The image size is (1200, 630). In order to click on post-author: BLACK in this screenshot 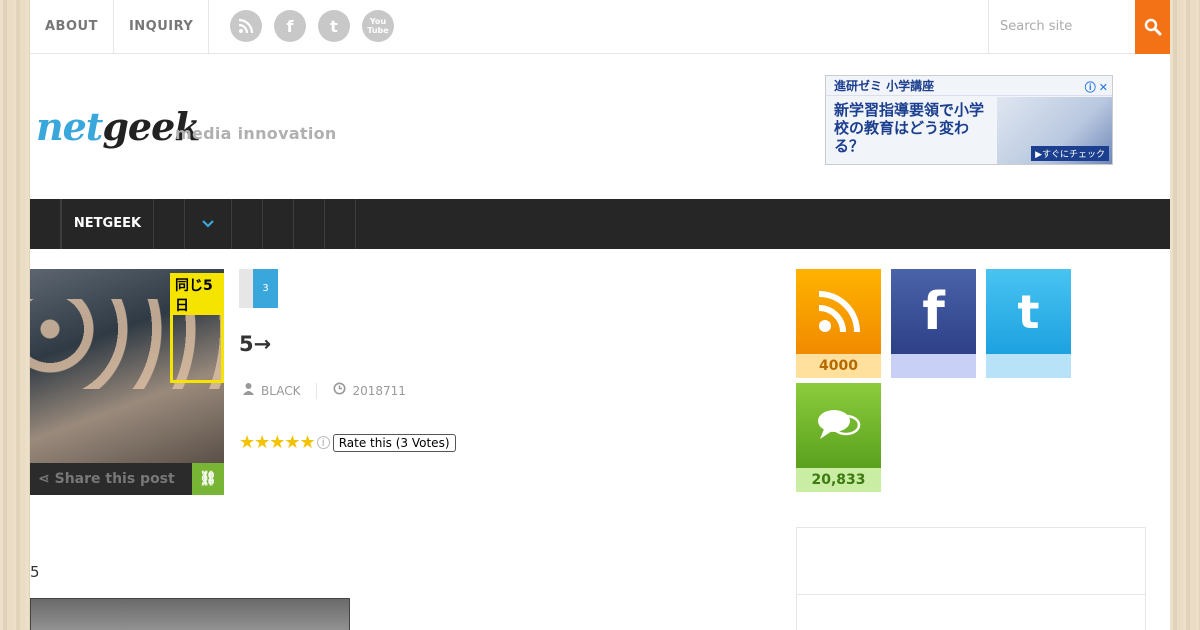, I will do `click(280, 391)`.